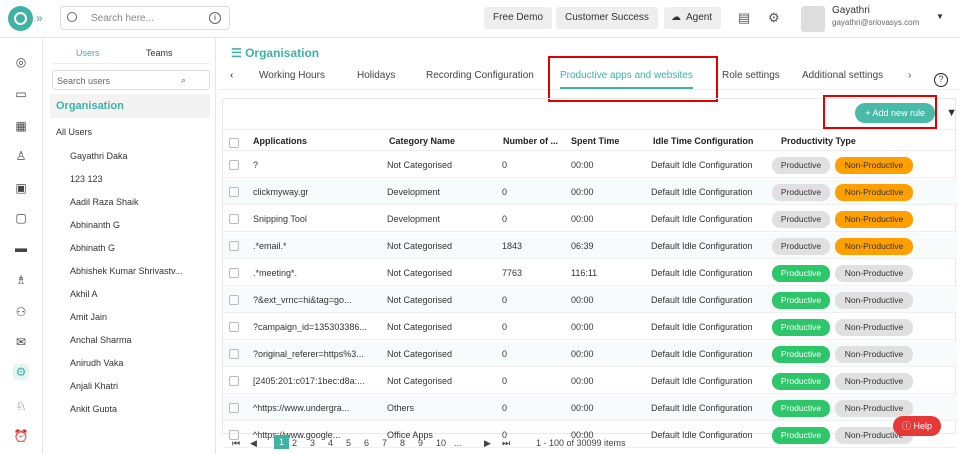  What do you see at coordinates (441, 443) in the screenshot?
I see `page-number: 10` at bounding box center [441, 443].